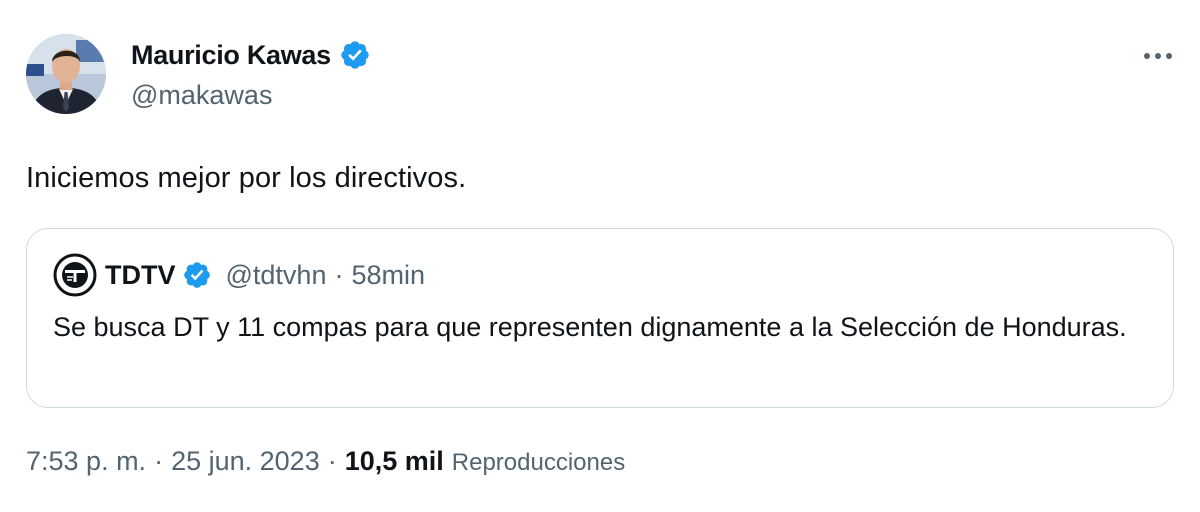 The image size is (1200, 512). I want to click on quoted-verified-badge-icon, so click(197, 275).